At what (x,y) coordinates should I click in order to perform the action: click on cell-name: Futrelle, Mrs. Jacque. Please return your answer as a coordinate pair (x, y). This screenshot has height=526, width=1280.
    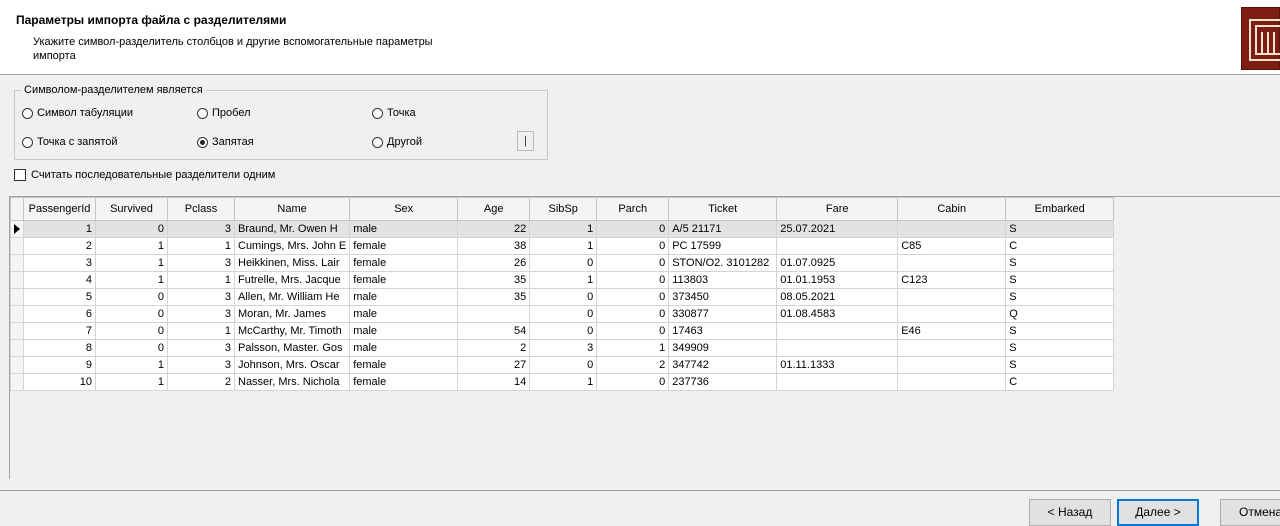
    Looking at the image, I should click on (292, 280).